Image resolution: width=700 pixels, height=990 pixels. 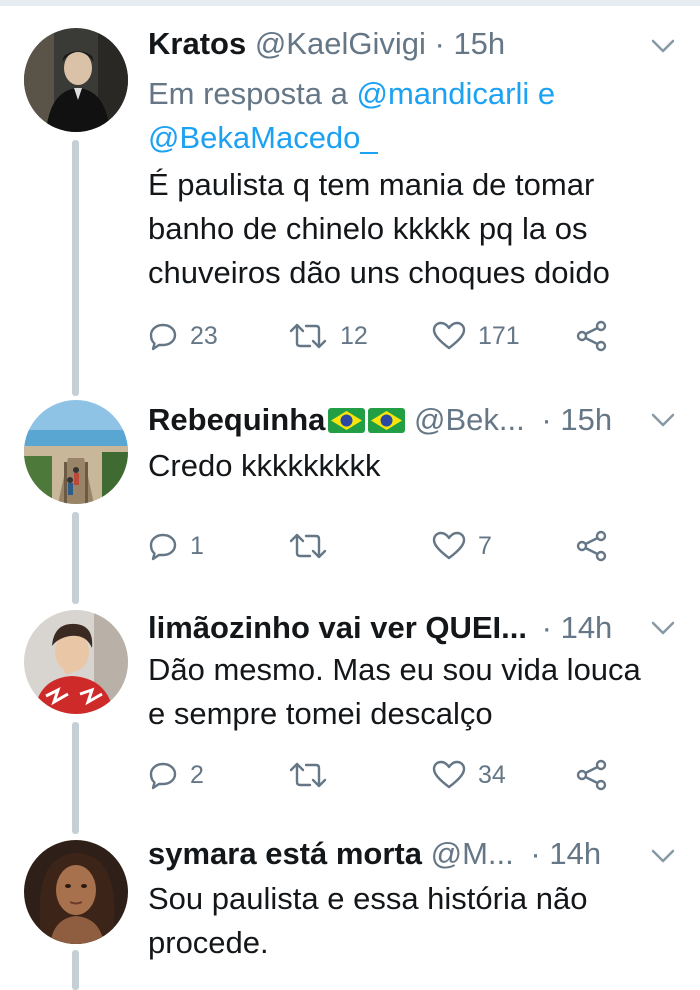 What do you see at coordinates (469, 775) in the screenshot?
I see `like-button: 34` at bounding box center [469, 775].